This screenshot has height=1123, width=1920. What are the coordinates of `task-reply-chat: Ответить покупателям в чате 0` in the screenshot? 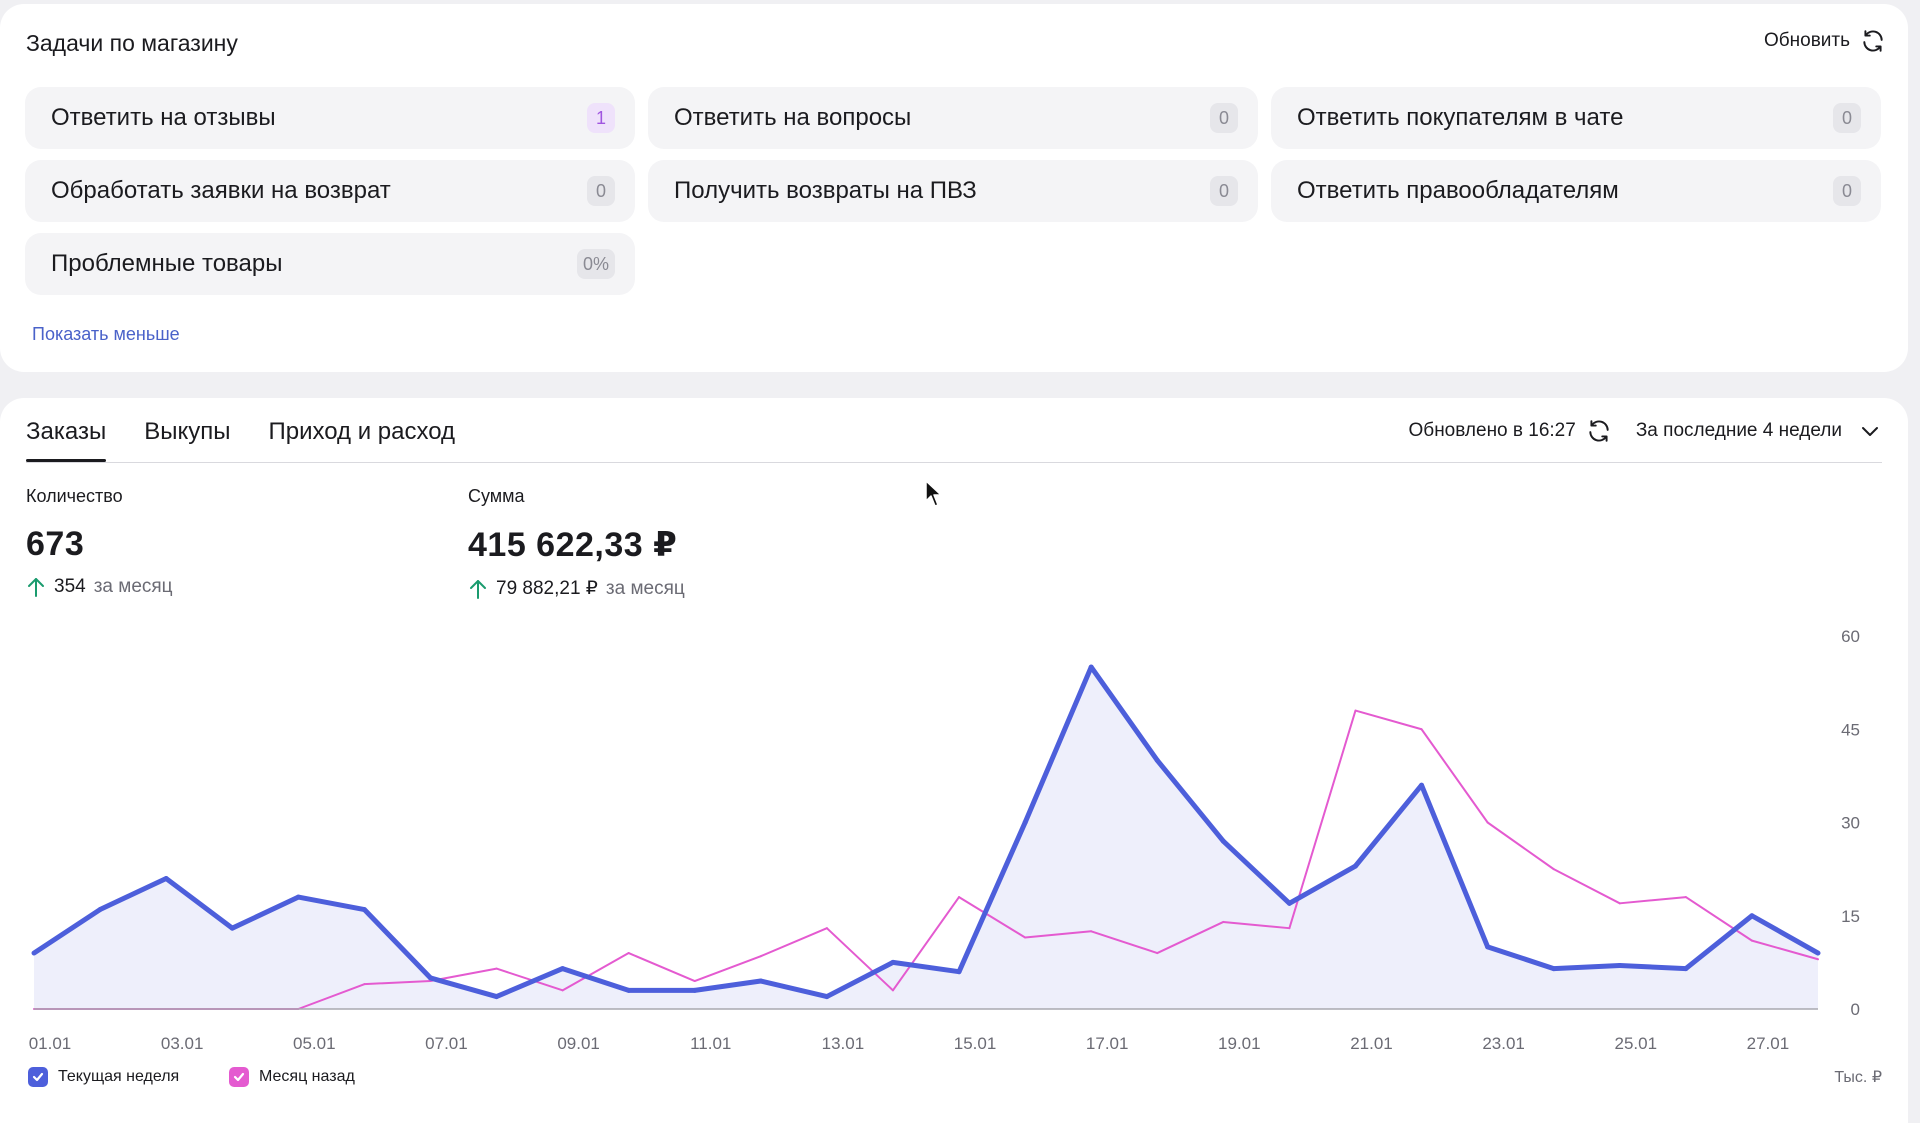 It's located at (1576, 118).